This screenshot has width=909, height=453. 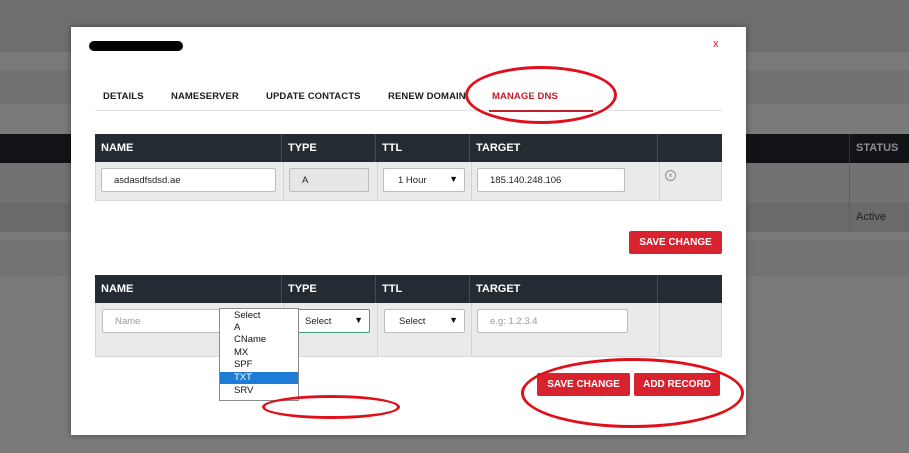 What do you see at coordinates (318, 321) in the screenshot?
I see `type-value: Select` at bounding box center [318, 321].